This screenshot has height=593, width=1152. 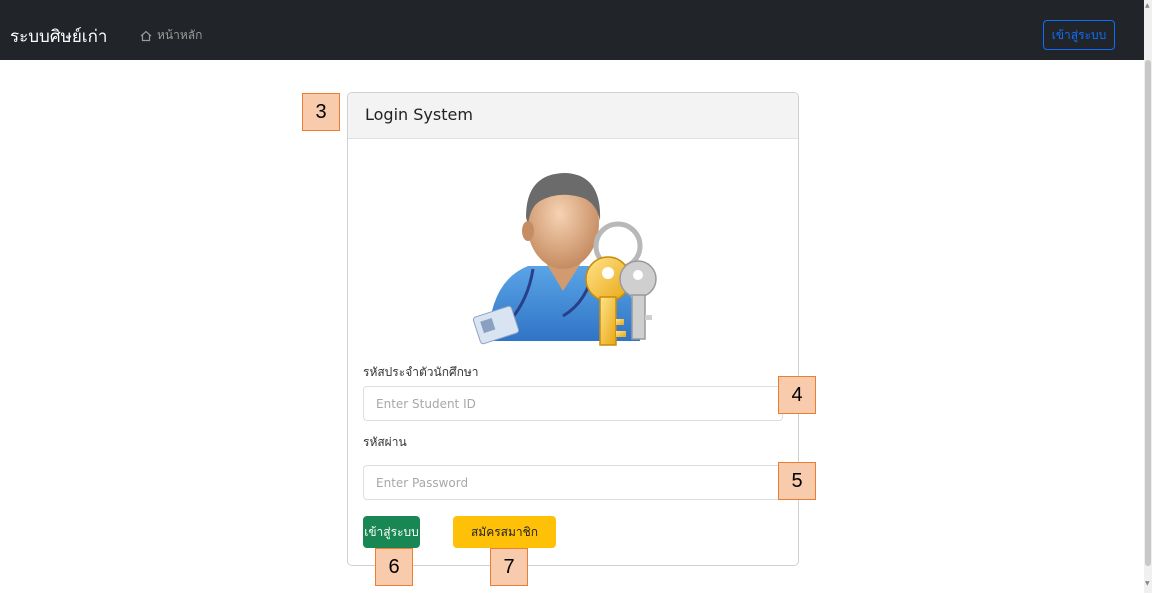 I want to click on home-icon, so click(x=146, y=35).